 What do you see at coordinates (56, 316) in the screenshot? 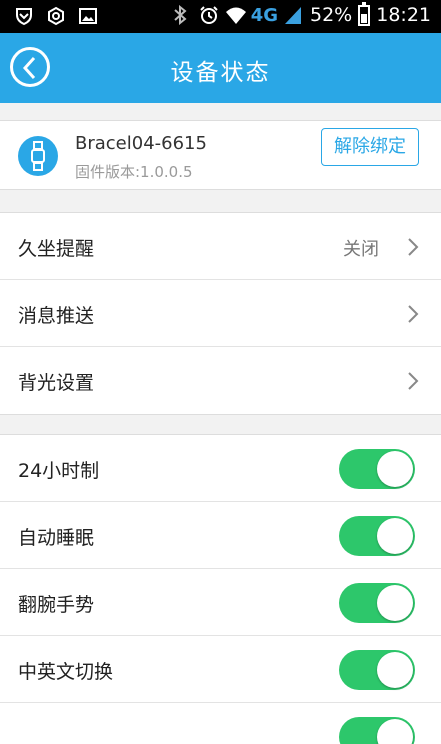
I see `setting-label: 消息推送` at bounding box center [56, 316].